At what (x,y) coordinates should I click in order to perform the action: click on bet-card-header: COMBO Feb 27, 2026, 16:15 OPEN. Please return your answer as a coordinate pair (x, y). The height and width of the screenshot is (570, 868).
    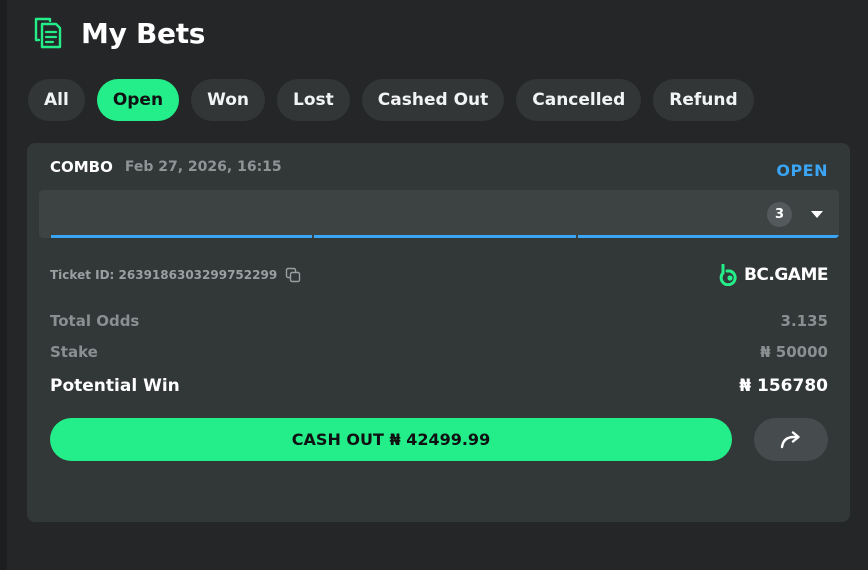
    Looking at the image, I should click on (439, 168).